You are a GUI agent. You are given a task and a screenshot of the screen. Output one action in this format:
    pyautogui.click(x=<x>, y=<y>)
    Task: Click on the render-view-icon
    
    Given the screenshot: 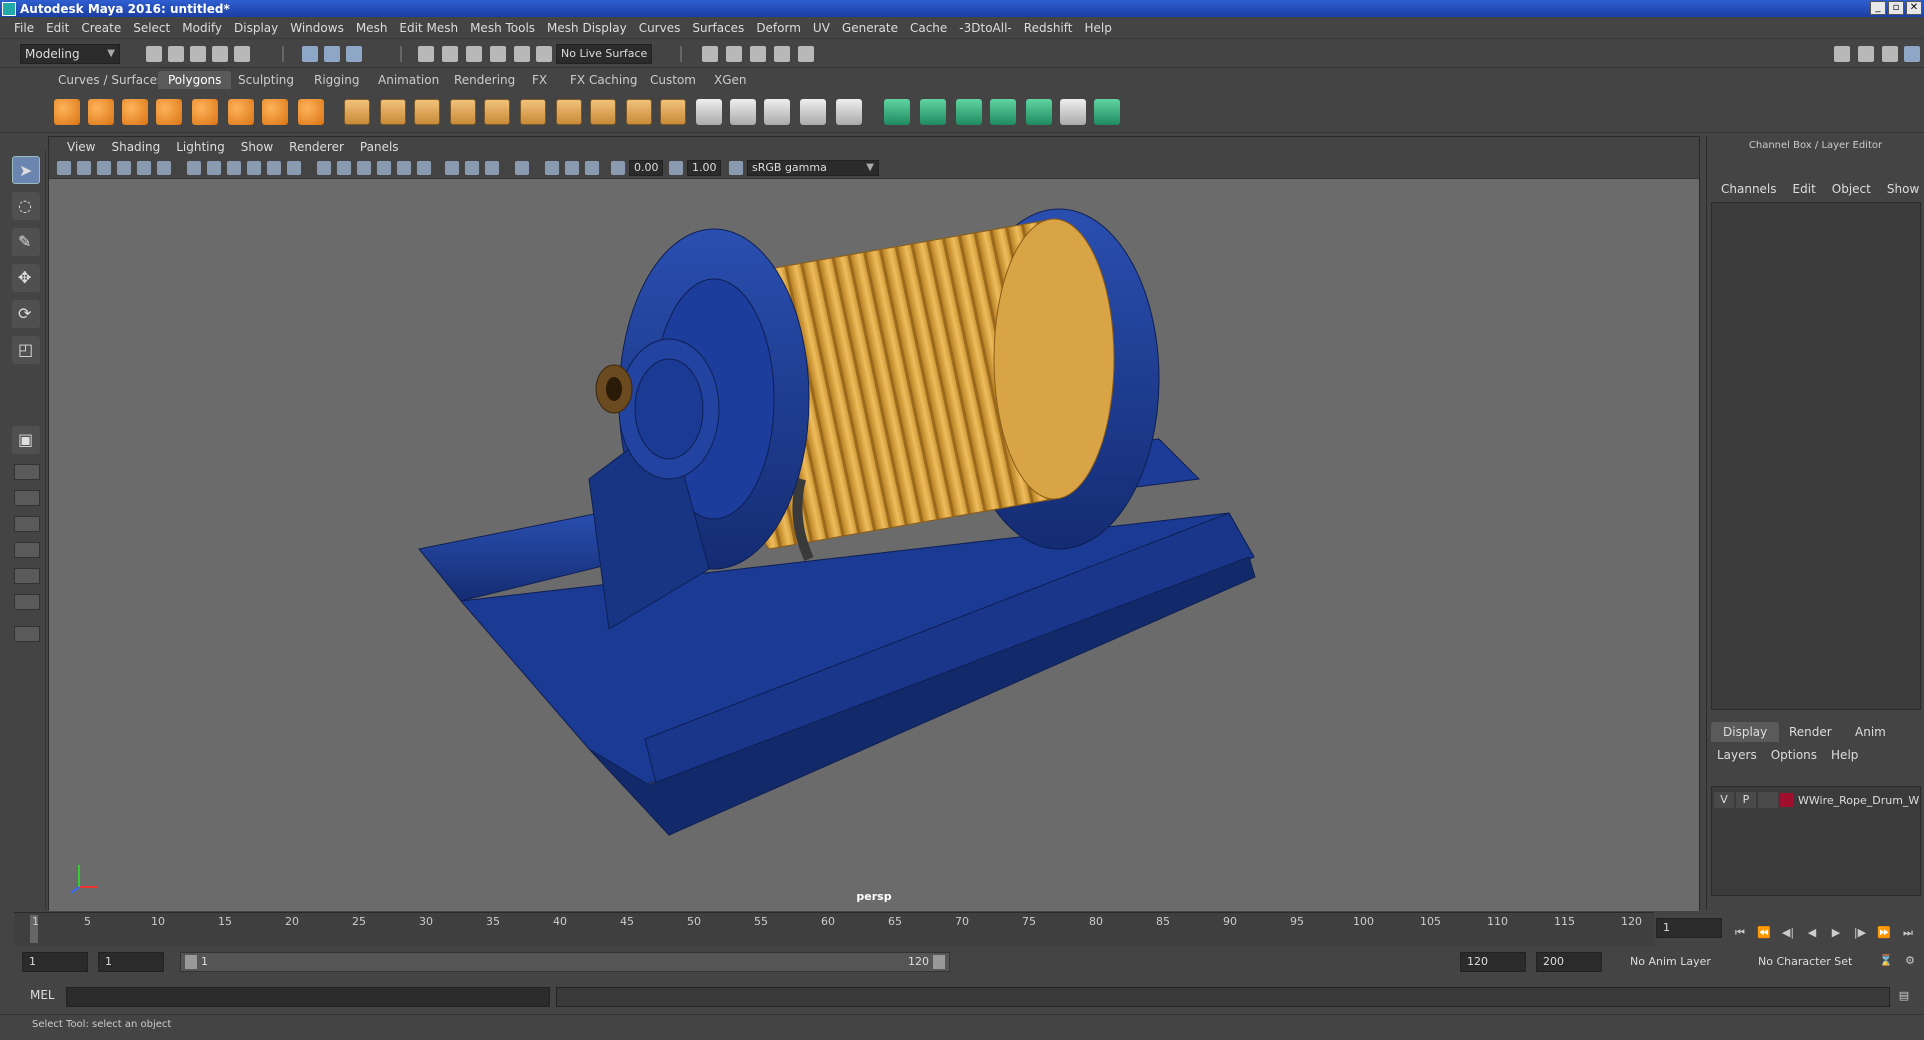 What is the action you would take?
    pyautogui.click(x=806, y=54)
    